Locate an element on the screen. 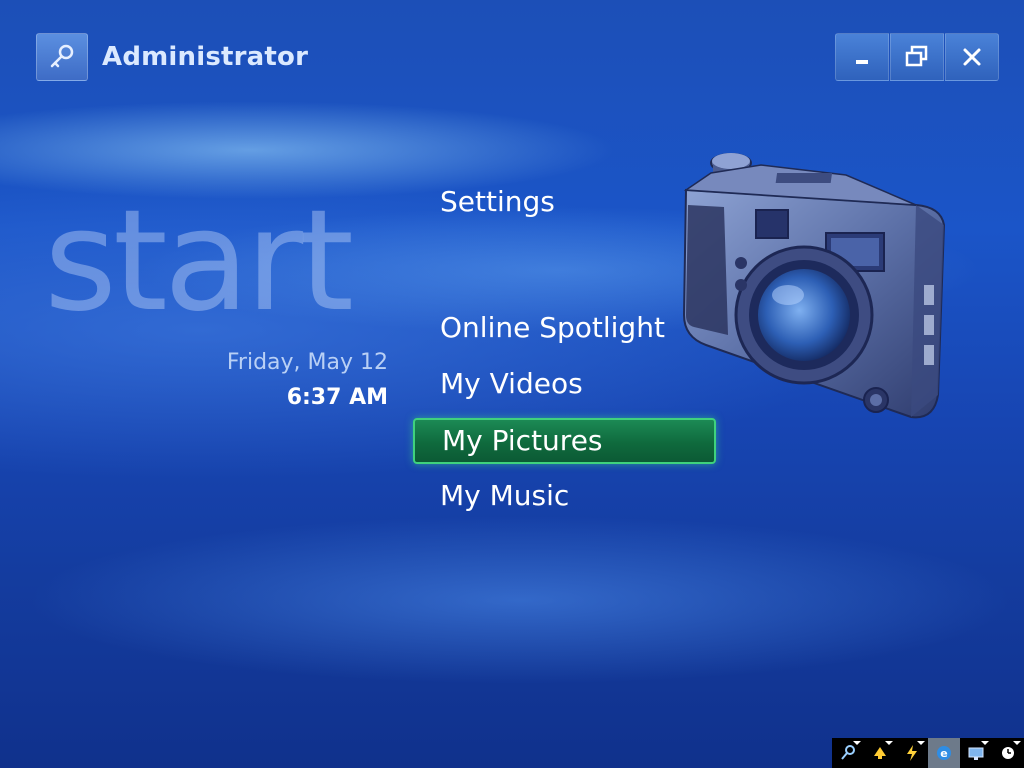 This screenshot has width=1024, height=768. tray-item-clock is located at coordinates (1008, 753).